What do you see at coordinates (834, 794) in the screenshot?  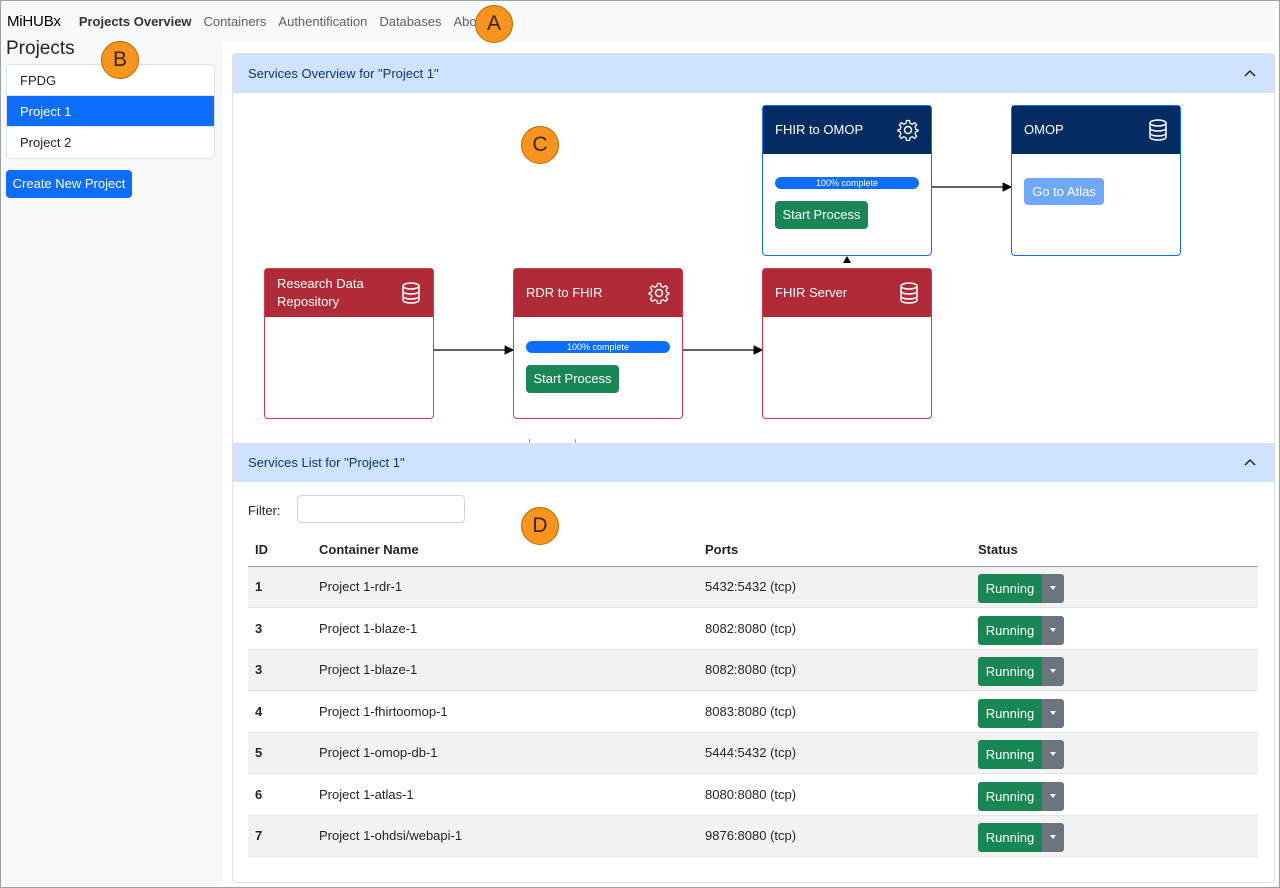 I see `row-ports: 8080:8080 (tcp)` at bounding box center [834, 794].